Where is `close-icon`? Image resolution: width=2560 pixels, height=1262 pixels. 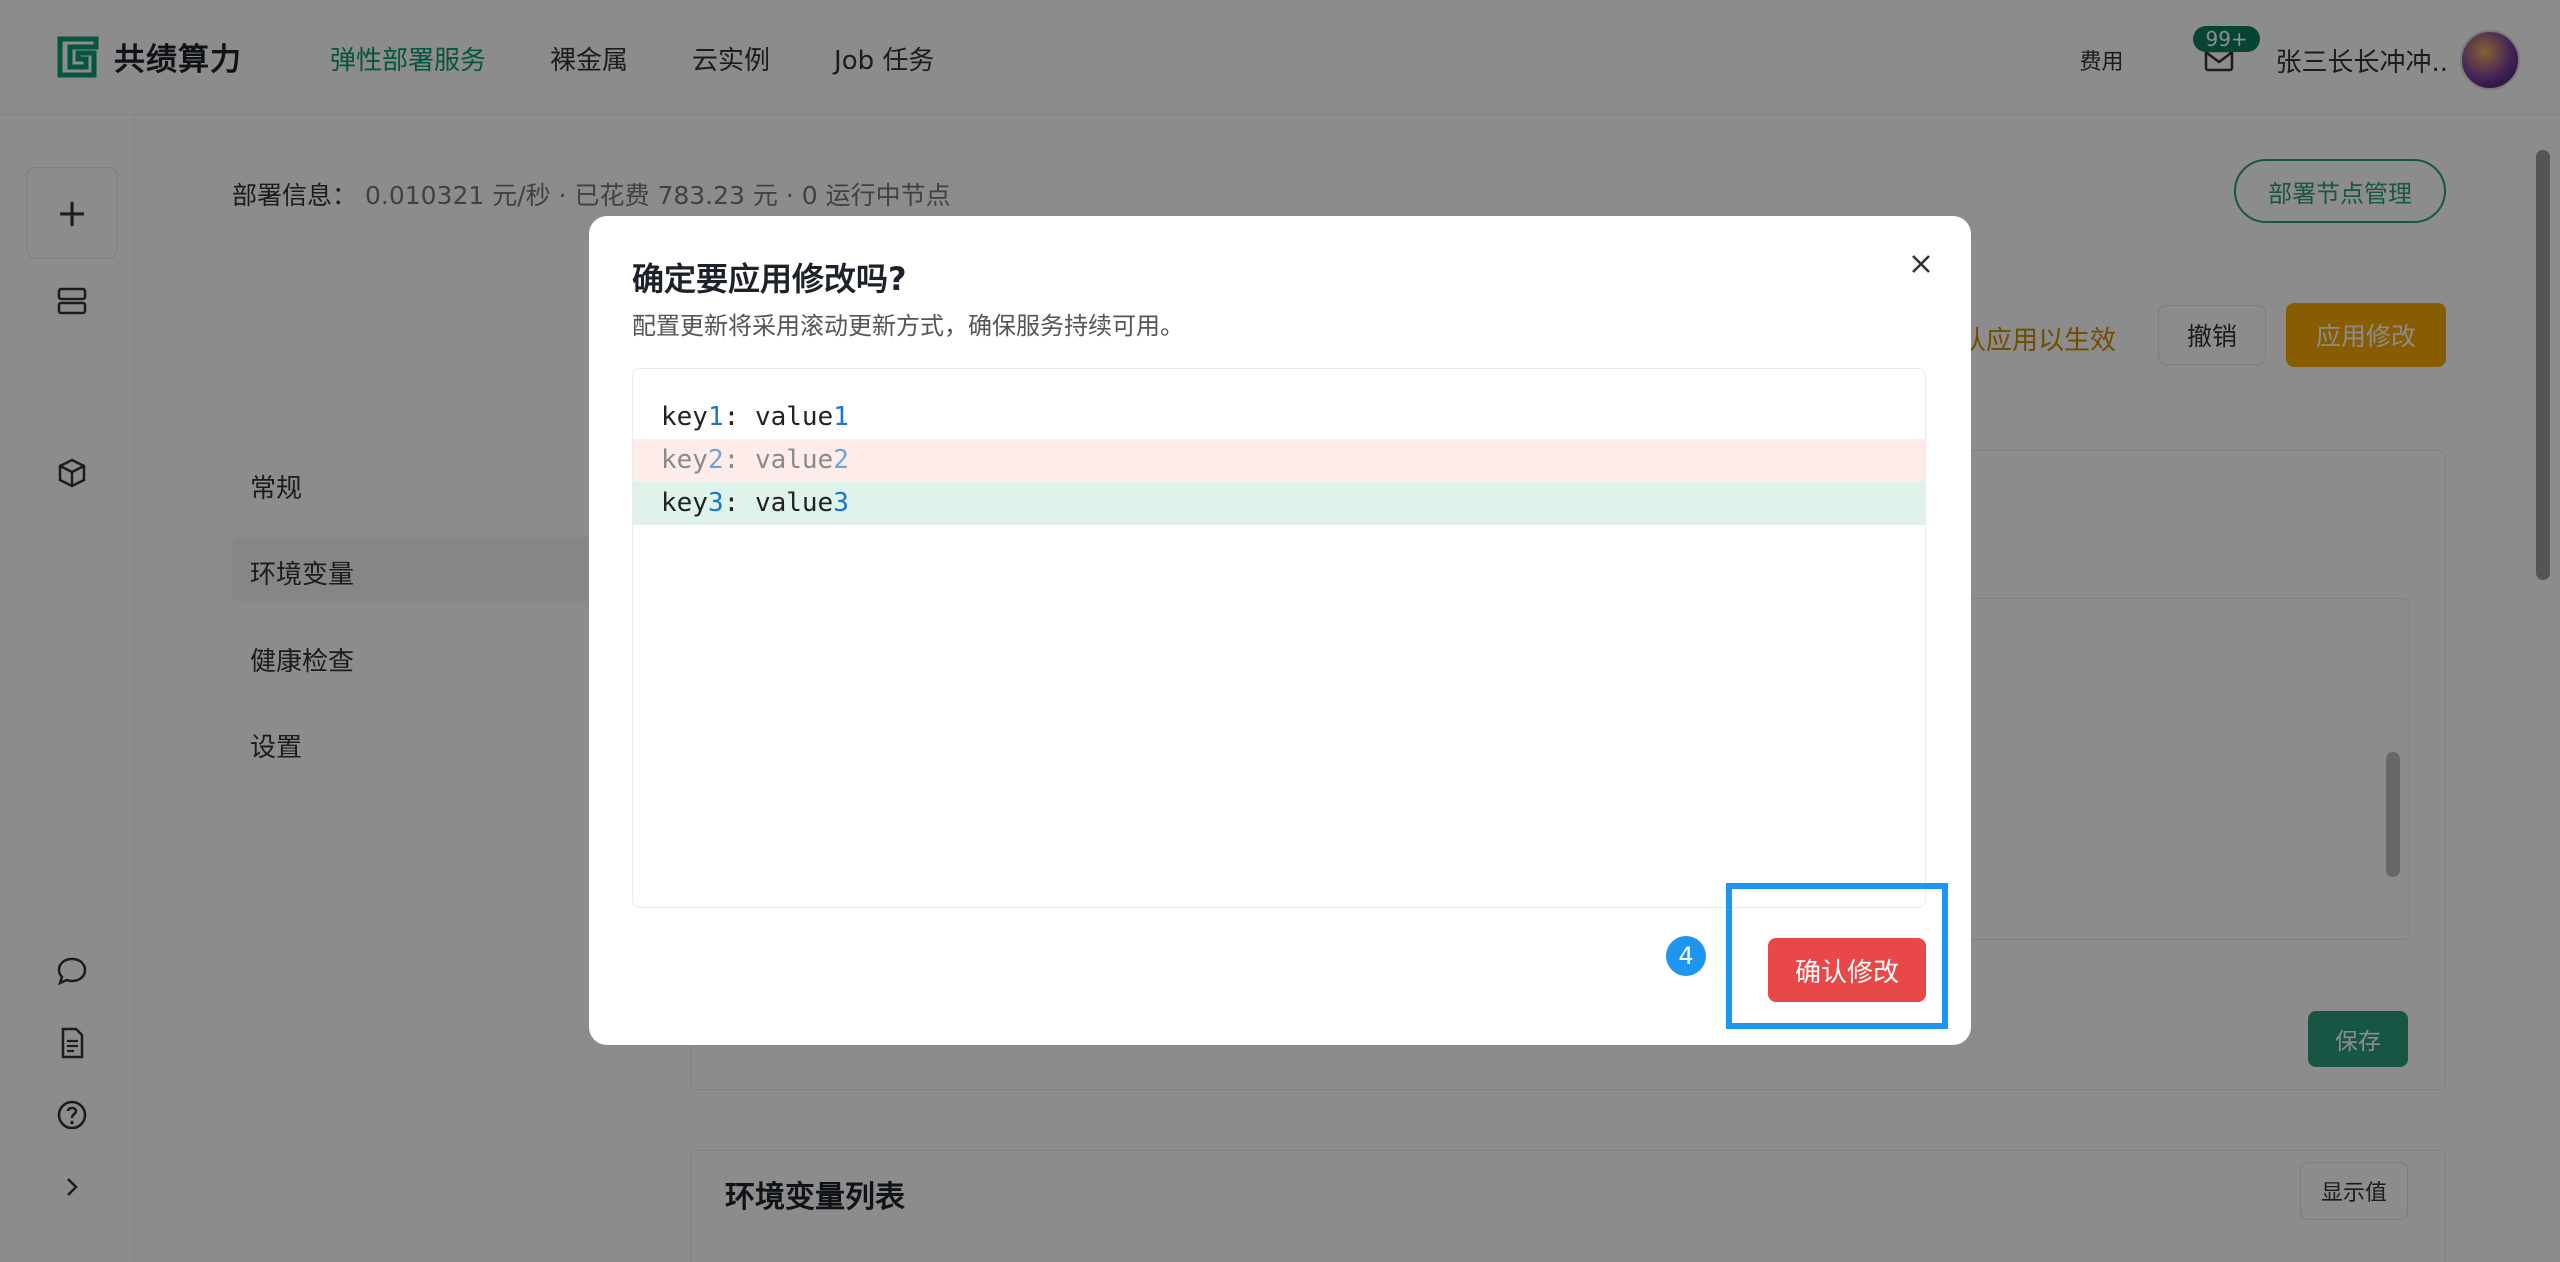
close-icon is located at coordinates (1921, 264).